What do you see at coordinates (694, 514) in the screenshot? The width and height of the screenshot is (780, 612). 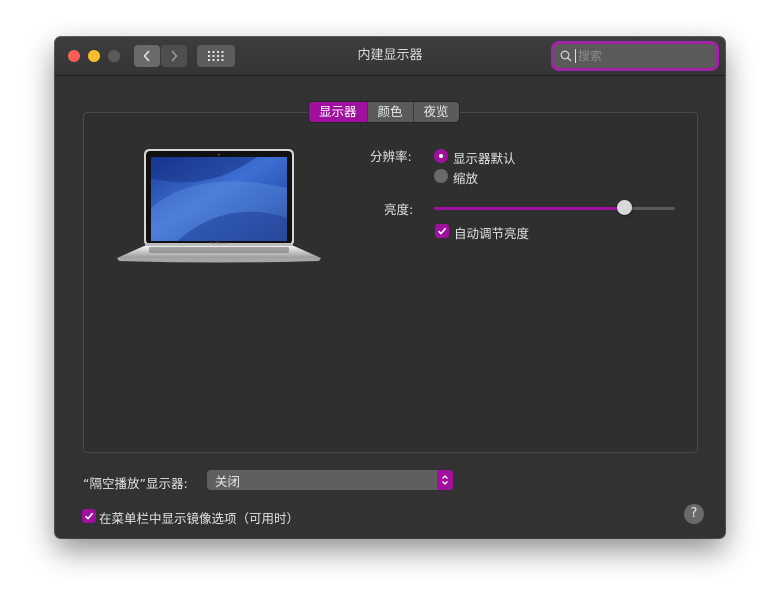 I see `help-button: ?` at bounding box center [694, 514].